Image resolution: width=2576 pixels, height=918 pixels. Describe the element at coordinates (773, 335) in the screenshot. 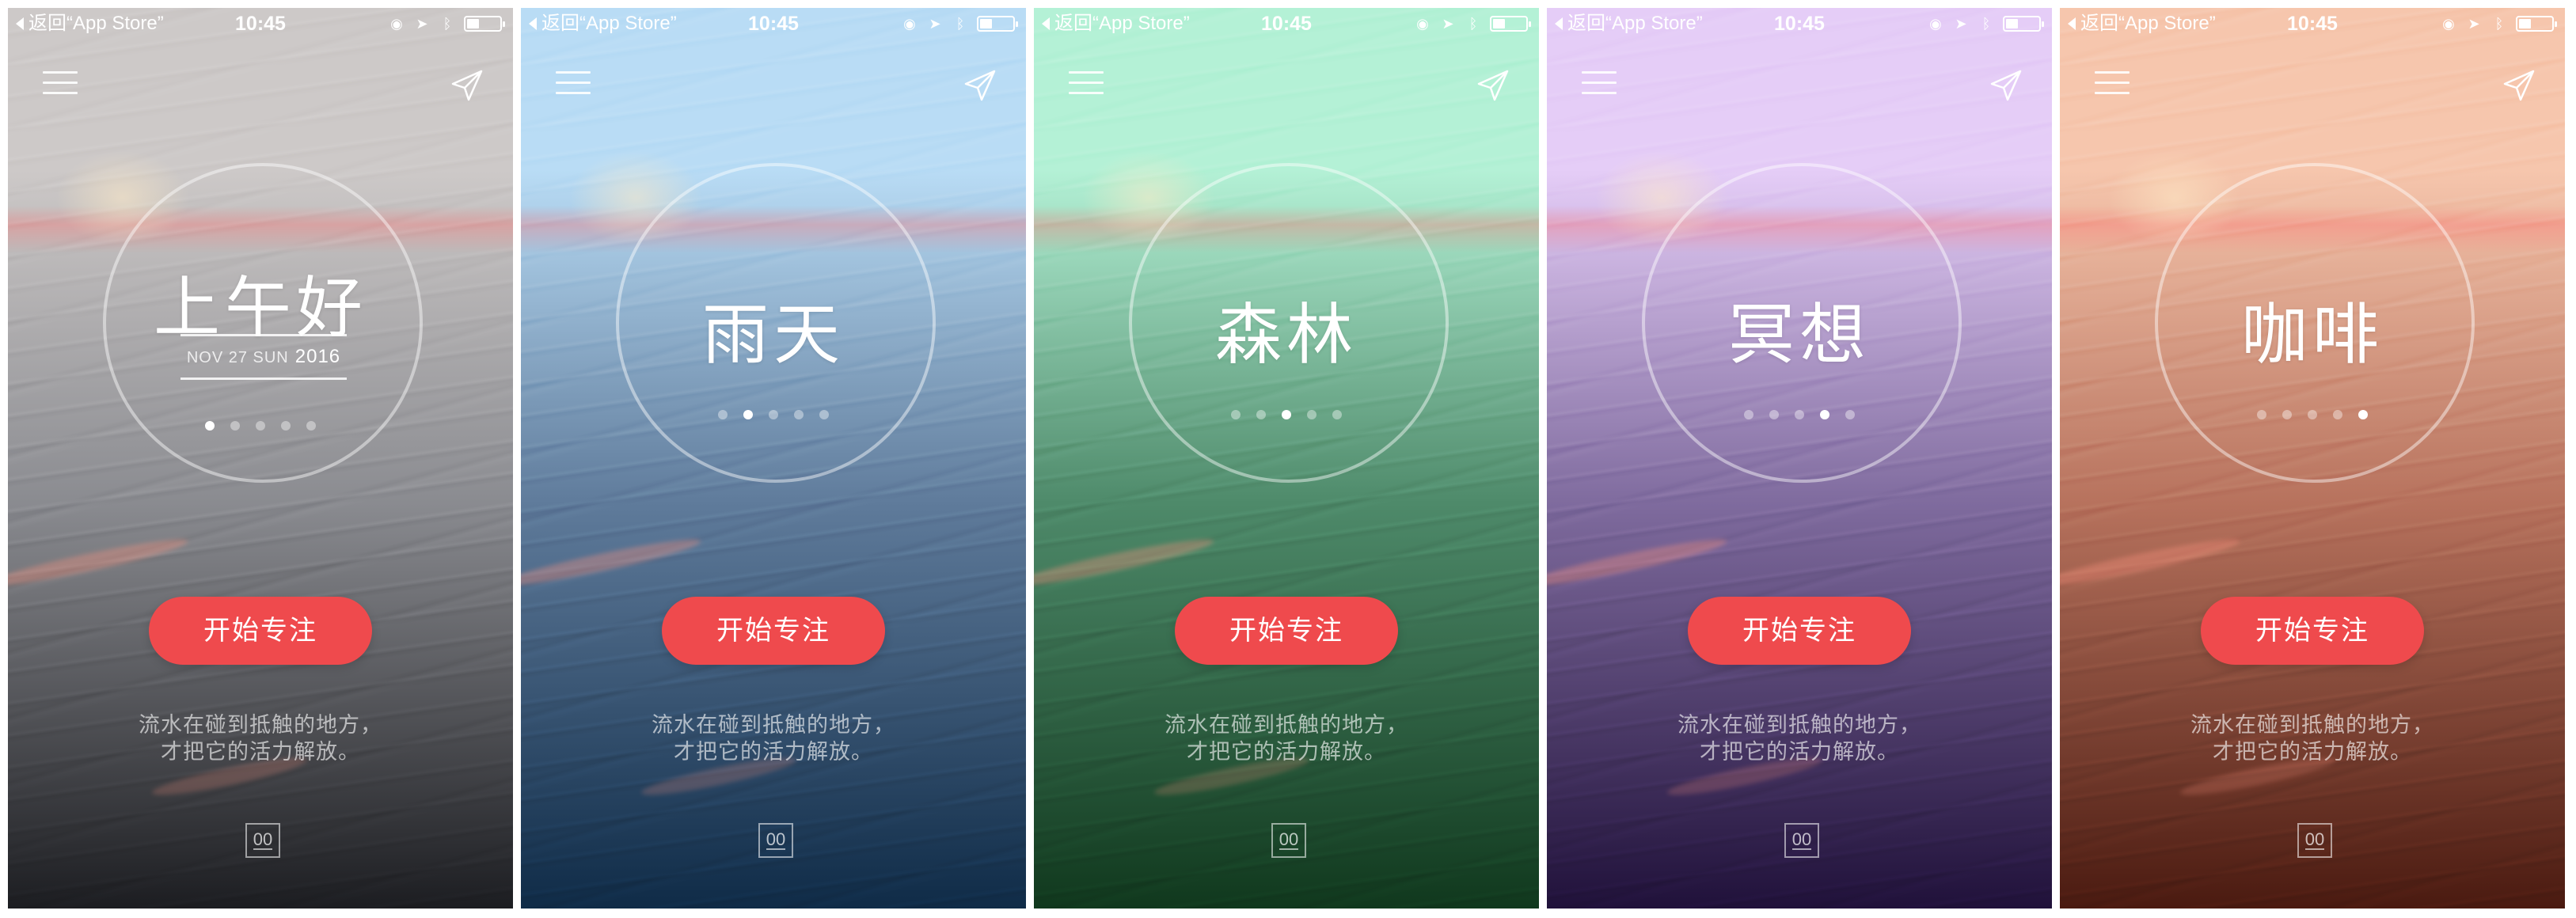

I see `scene-title: 雨天` at that location.